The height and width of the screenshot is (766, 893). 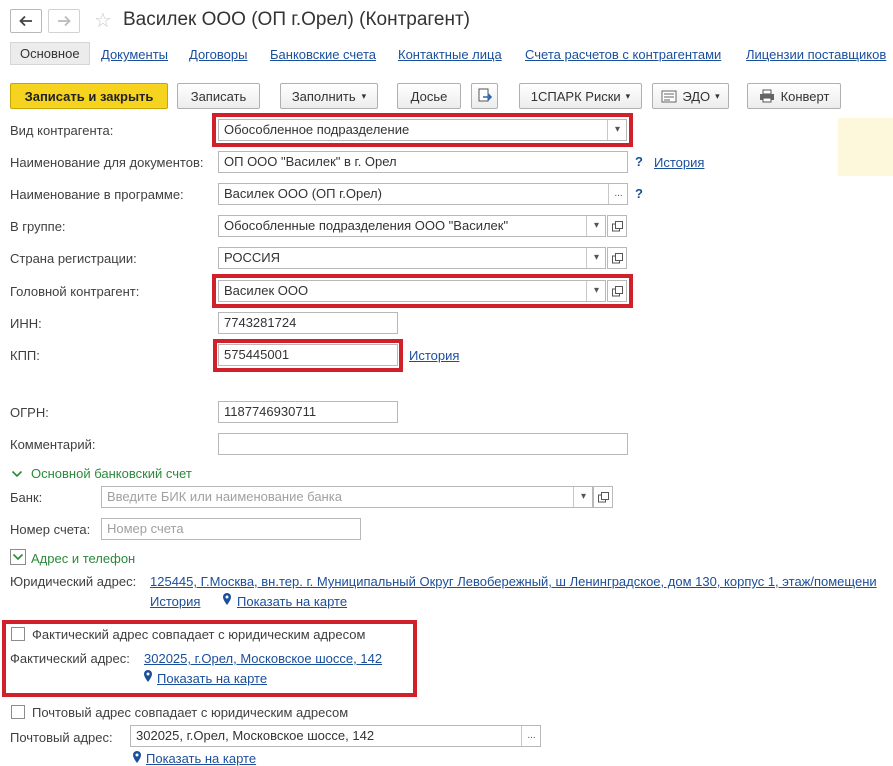 I want to click on page-title: Василек ООО (ОП г.Орел) (Контрагент), so click(x=297, y=19).